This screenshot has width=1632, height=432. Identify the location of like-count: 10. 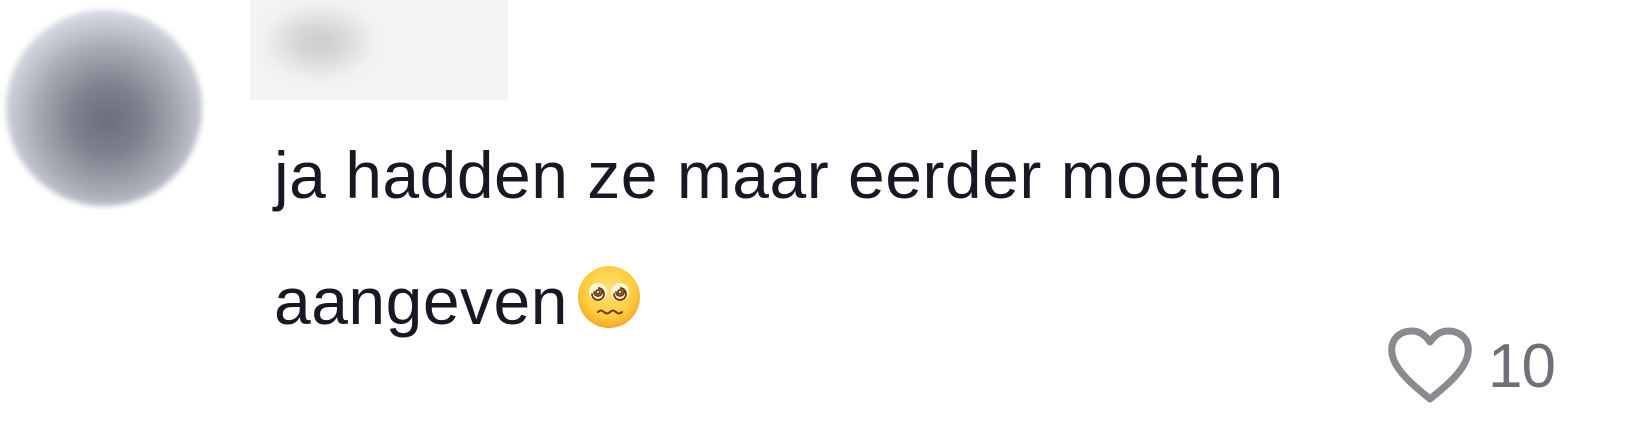
(1522, 366).